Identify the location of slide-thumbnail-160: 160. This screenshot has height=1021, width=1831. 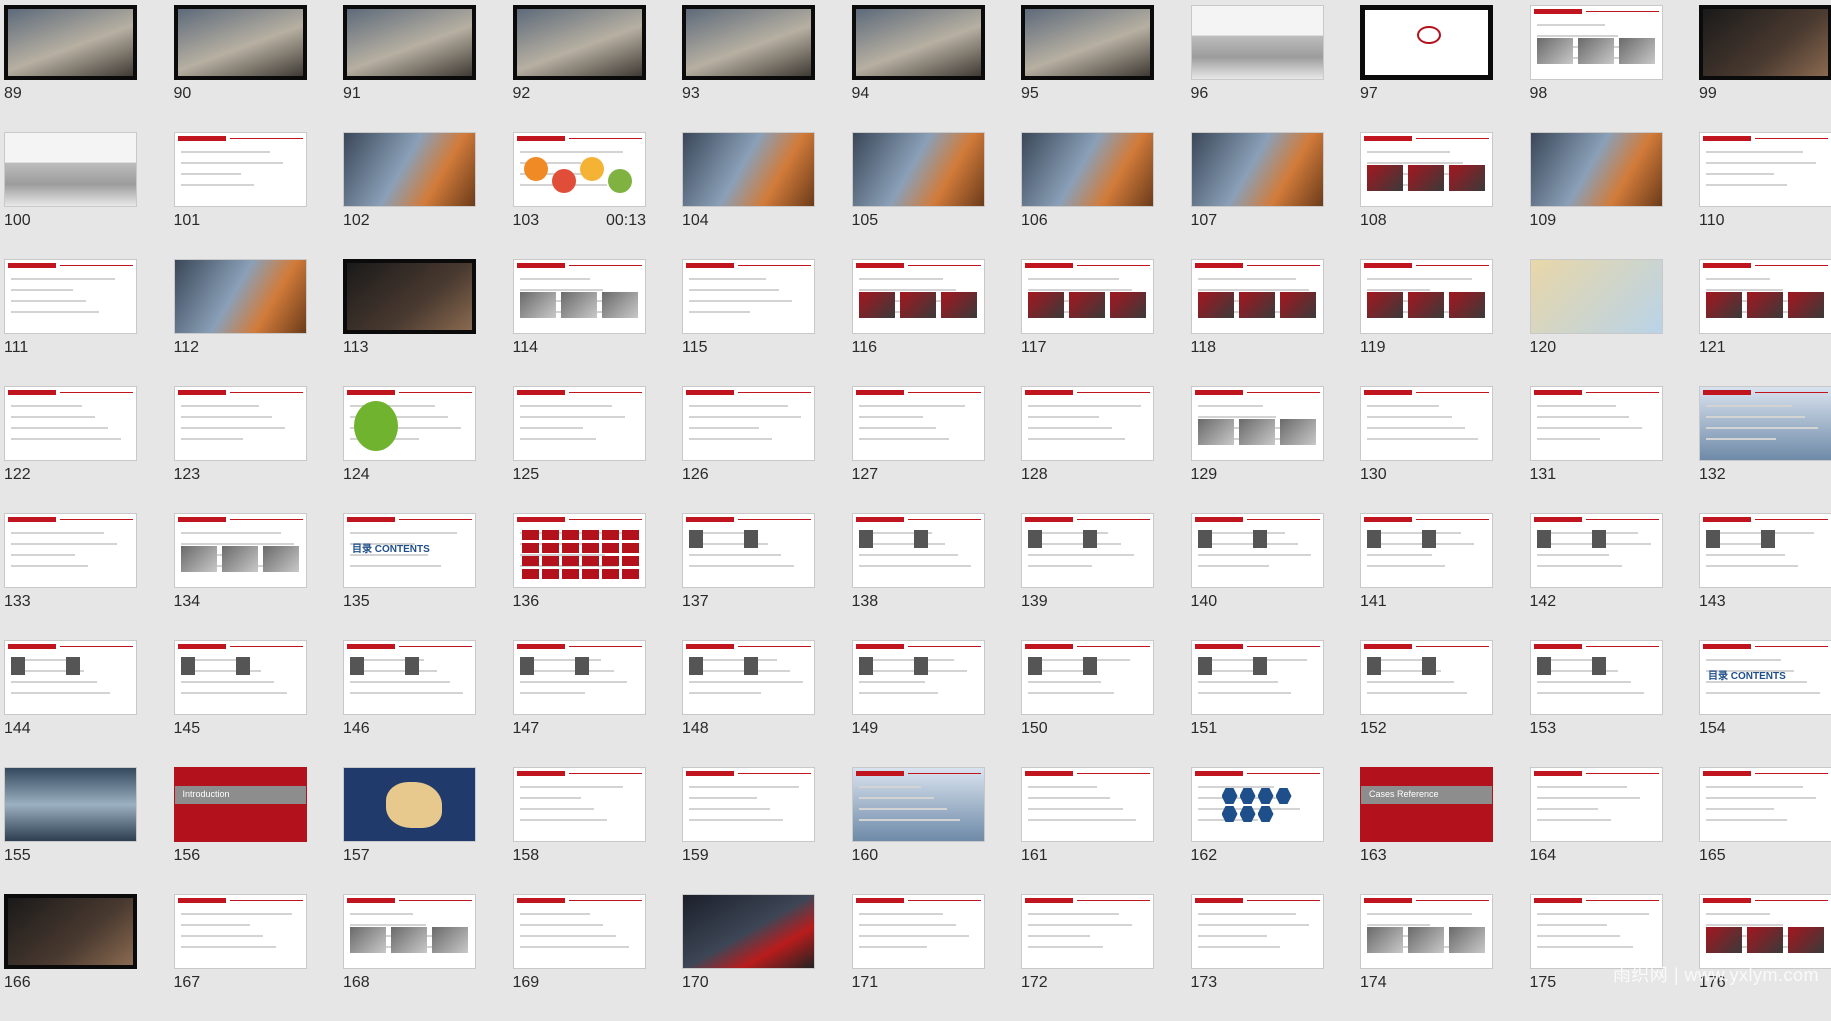
(936, 830).